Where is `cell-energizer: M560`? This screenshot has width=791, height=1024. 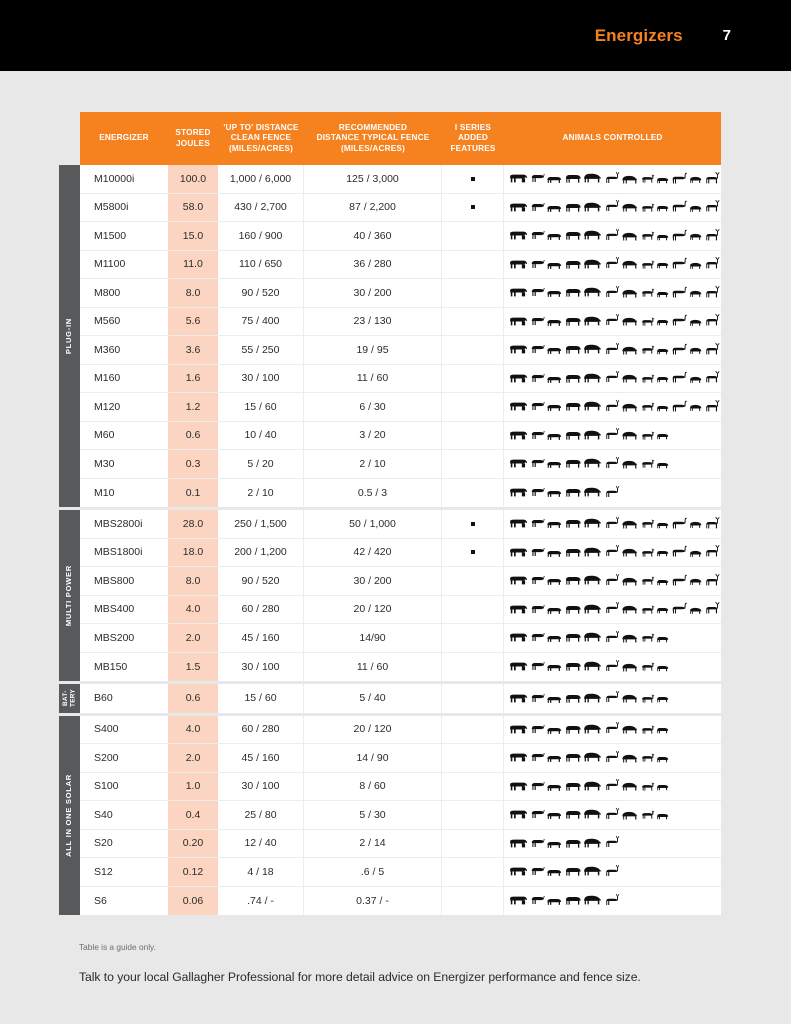 cell-energizer: M560 is located at coordinates (107, 321).